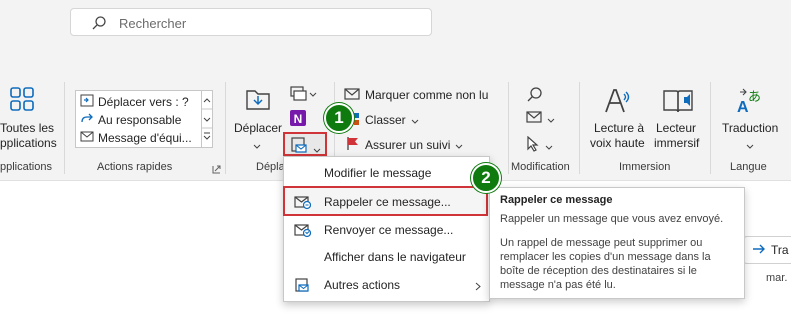 The height and width of the screenshot is (318, 791). Describe the element at coordinates (767, 250) in the screenshot. I see `forward-button: Tra` at that location.